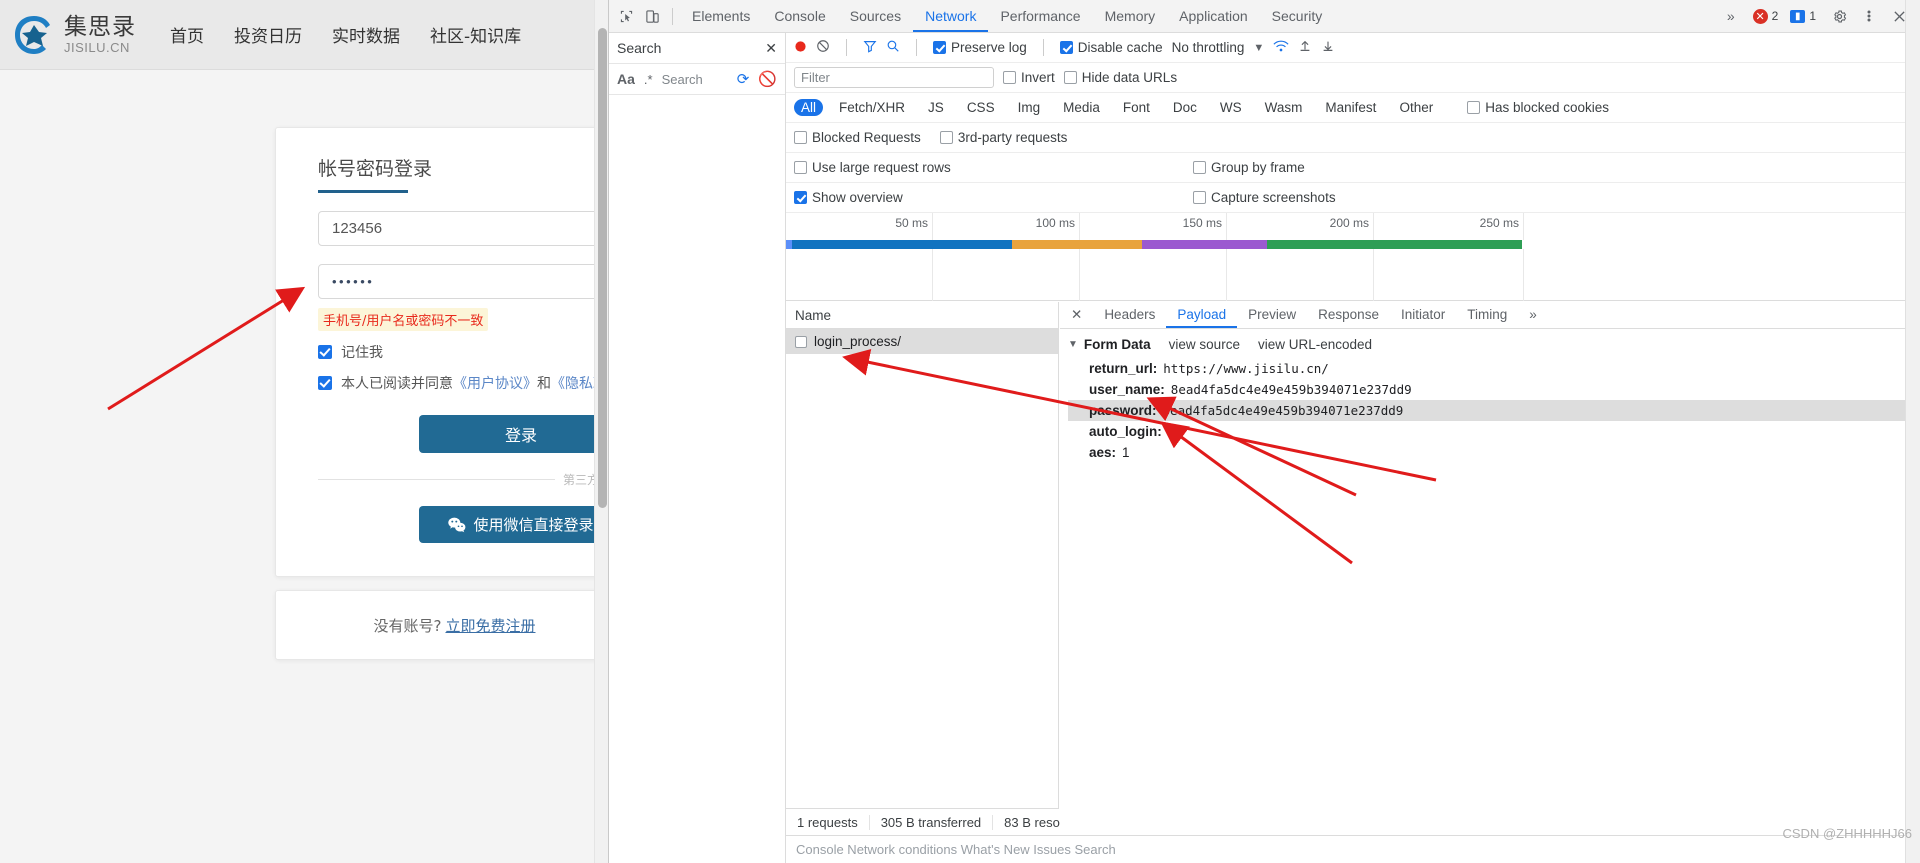 Image resolution: width=1920 pixels, height=863 pixels. What do you see at coordinates (648, 79) in the screenshot?
I see `regex-icon: .*` at bounding box center [648, 79].